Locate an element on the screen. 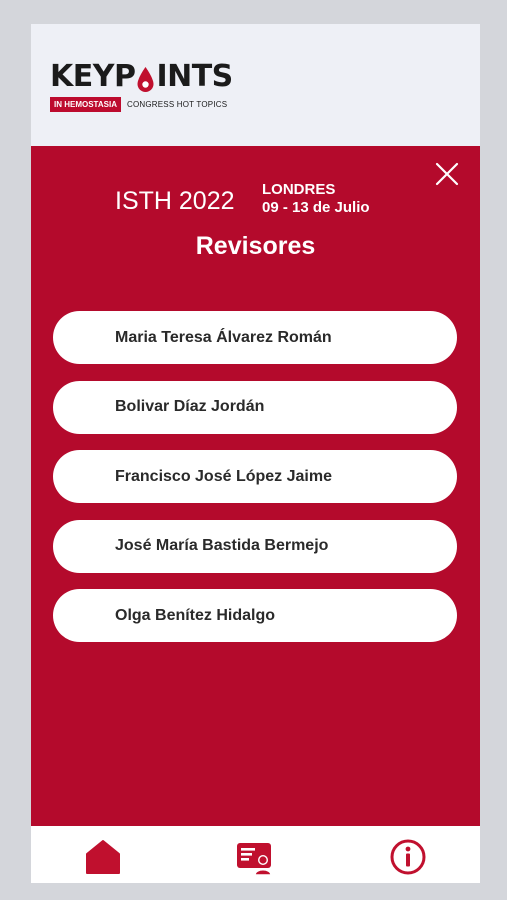  reviewer-item: Bolivar Díaz Jordán is located at coordinates (255, 407).